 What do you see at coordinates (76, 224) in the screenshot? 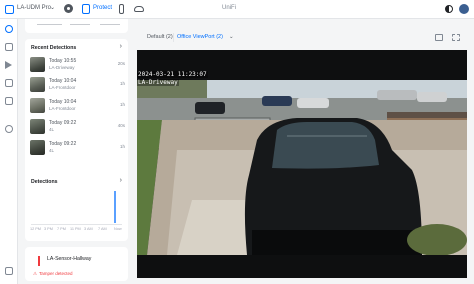
I see `chart-baseline` at bounding box center [76, 224].